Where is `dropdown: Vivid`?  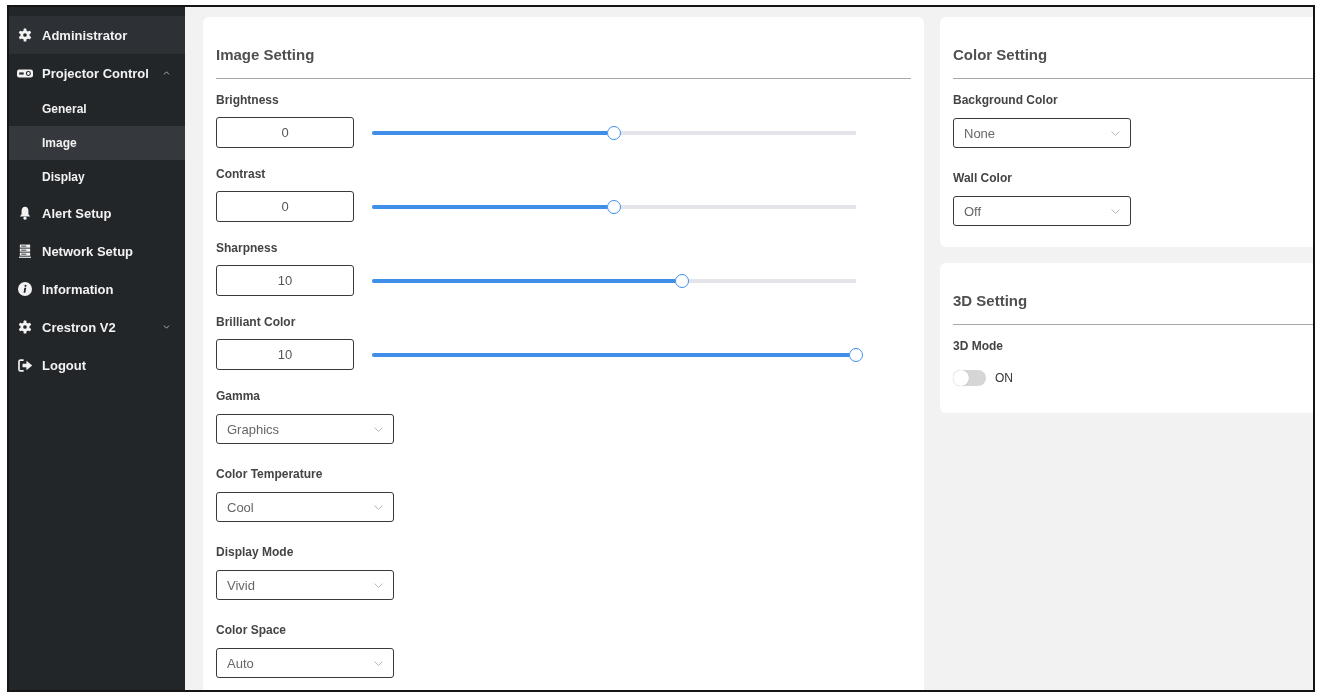 dropdown: Vivid is located at coordinates (305, 585).